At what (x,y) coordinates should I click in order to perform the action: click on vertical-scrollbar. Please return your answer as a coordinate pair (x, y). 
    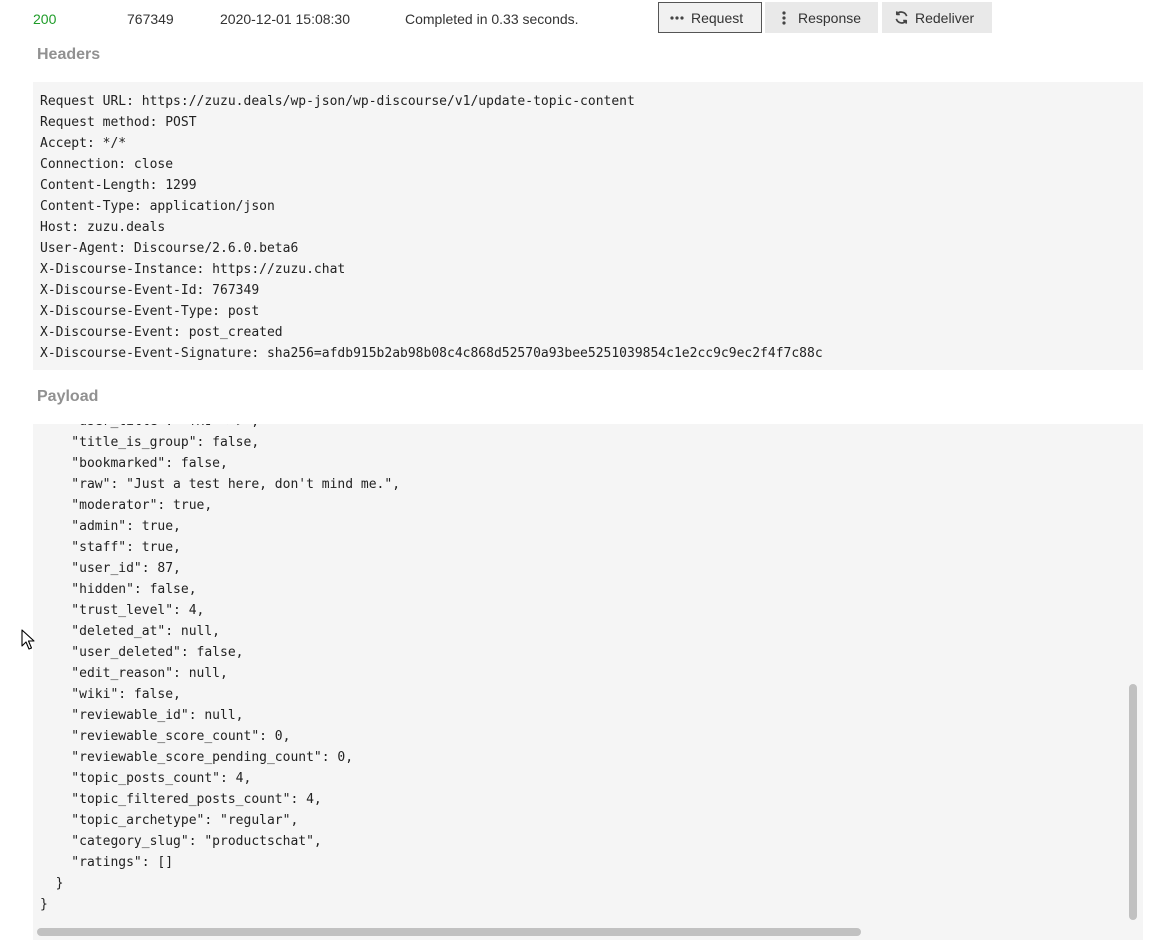
    Looking at the image, I should click on (1136, 682).